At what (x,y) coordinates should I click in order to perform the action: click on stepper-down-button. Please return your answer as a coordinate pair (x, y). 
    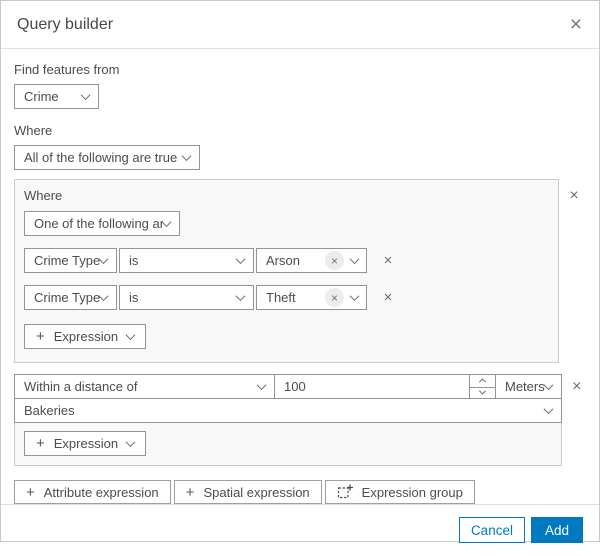
    Looking at the image, I should click on (482, 392).